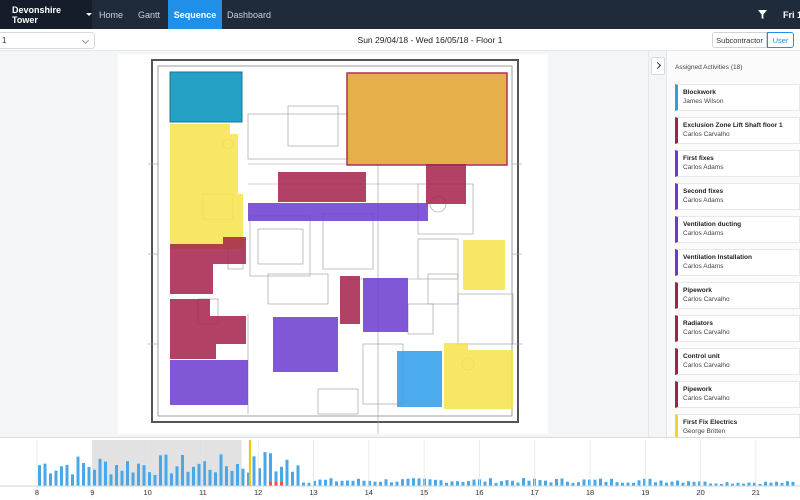  What do you see at coordinates (703, 191) in the screenshot?
I see `activity-name: Second fixes` at bounding box center [703, 191].